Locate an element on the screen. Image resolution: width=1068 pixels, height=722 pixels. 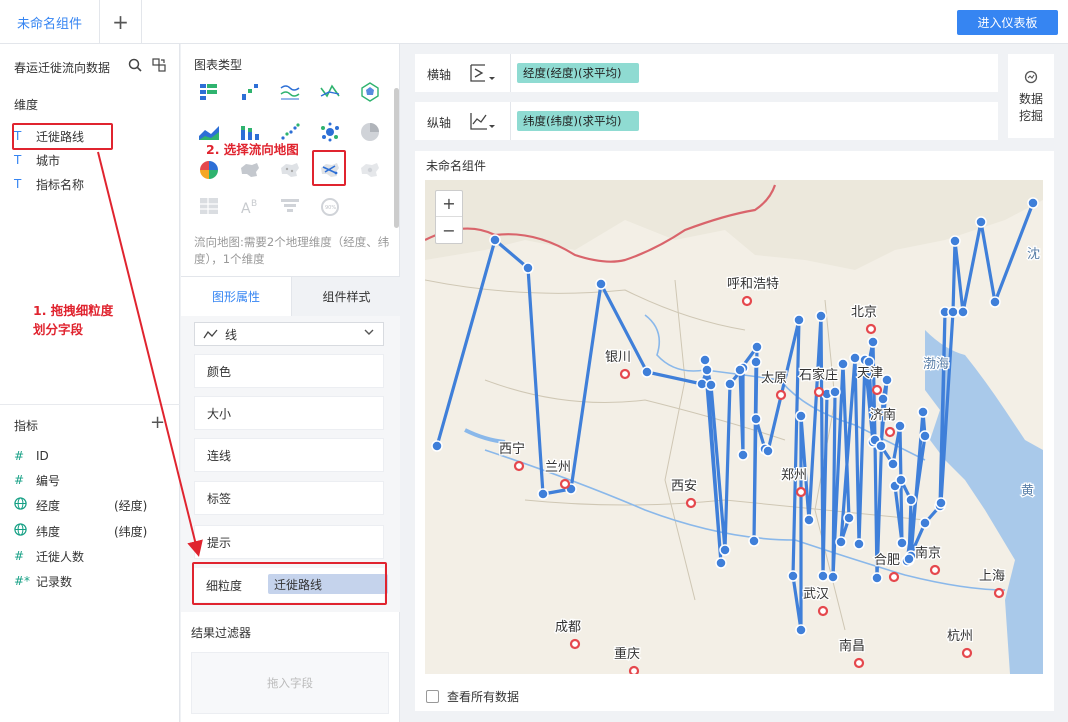
dimension-field-metric-name: T 指标名称 is located at coordinates (49, 184).